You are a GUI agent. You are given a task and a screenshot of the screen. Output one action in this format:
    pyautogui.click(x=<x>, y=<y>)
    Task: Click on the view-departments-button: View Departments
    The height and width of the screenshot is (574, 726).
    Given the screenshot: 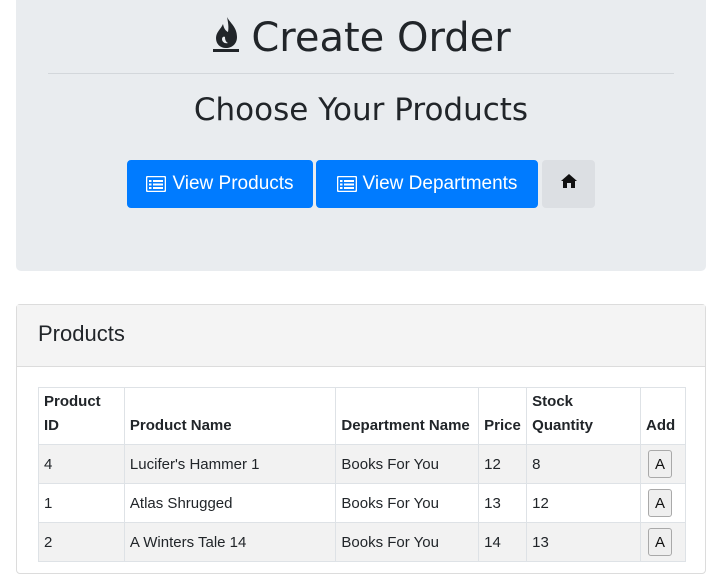 What is the action you would take?
    pyautogui.click(x=427, y=184)
    